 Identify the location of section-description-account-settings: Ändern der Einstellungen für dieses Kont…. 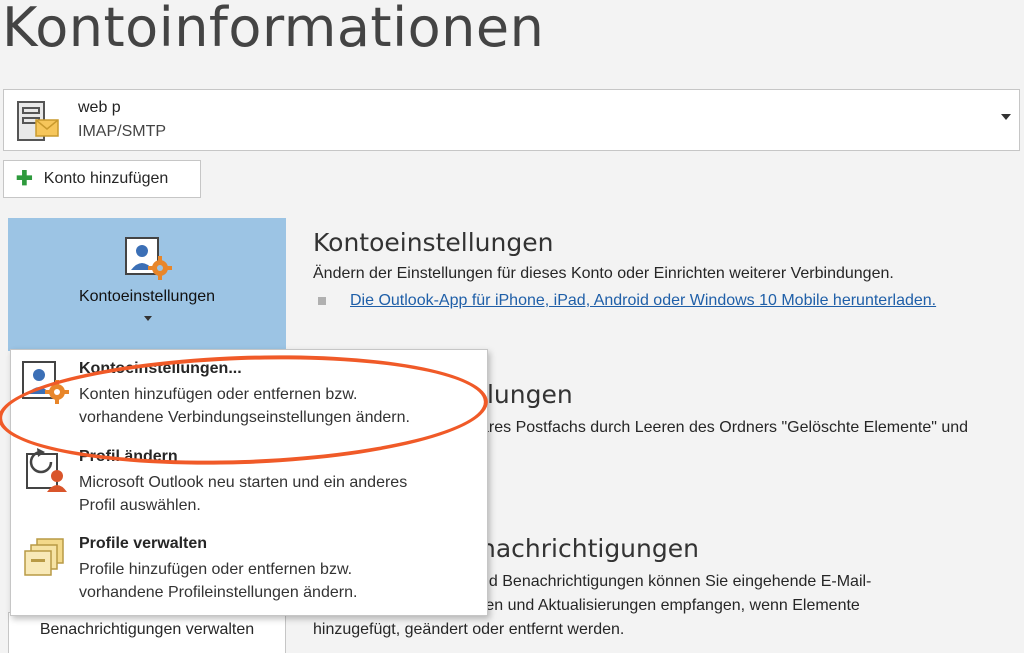
(603, 273).